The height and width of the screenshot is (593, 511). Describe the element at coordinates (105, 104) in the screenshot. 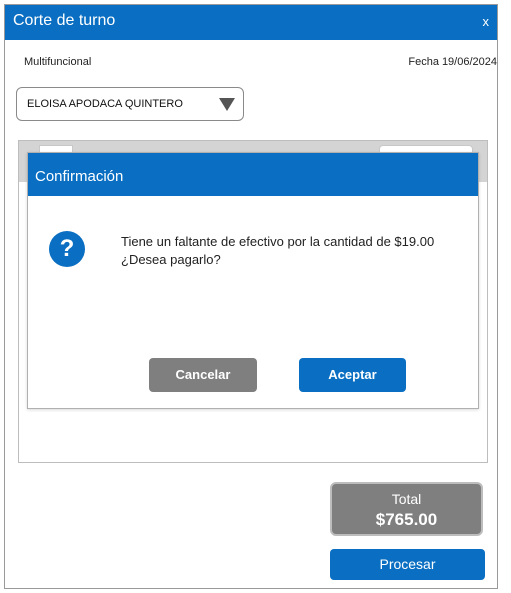

I see `user-select-value: ELOISA APODACA QUINTERO` at that location.